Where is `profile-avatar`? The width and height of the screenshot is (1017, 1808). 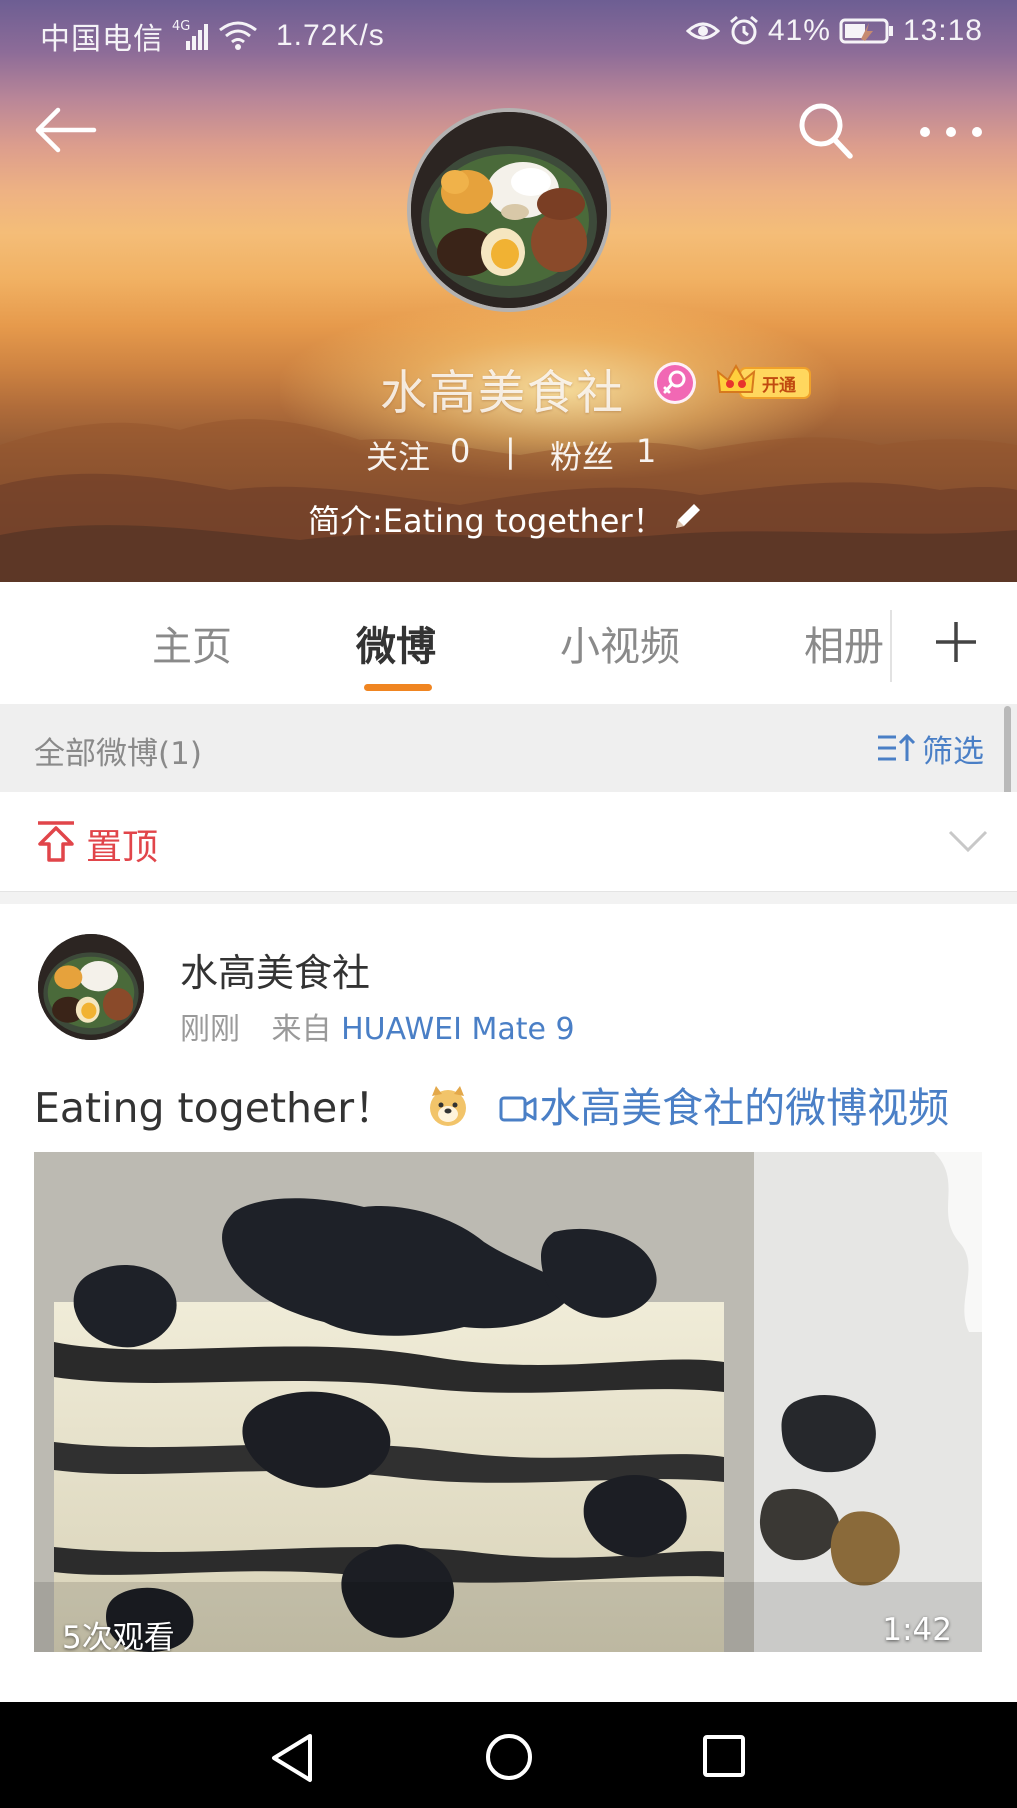 profile-avatar is located at coordinates (509, 210).